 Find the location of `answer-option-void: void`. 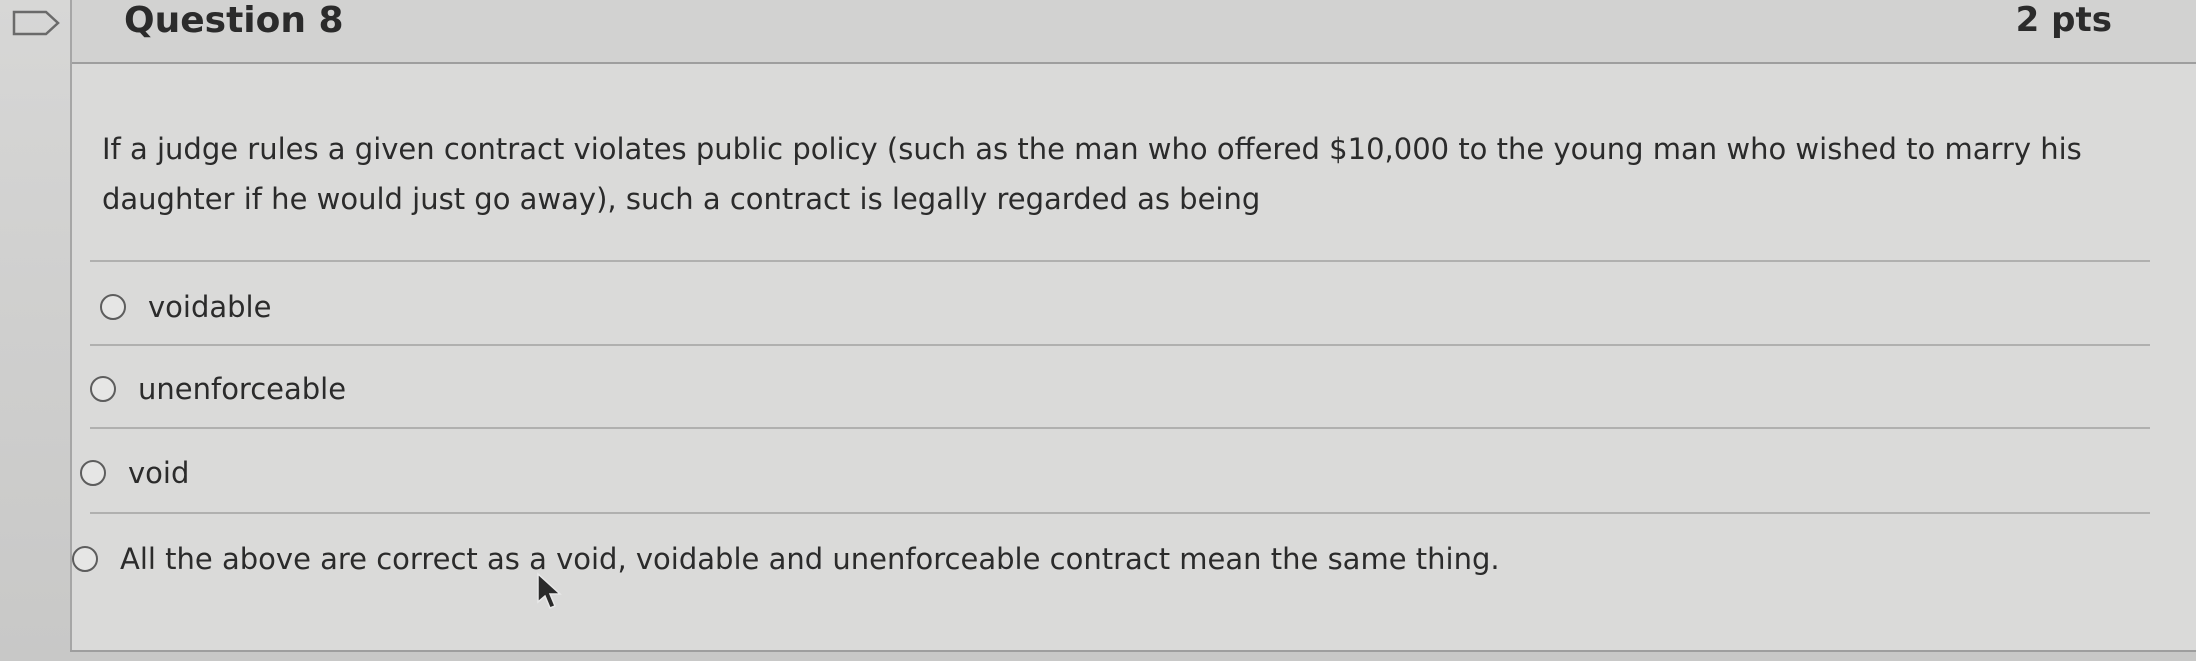

answer-option-void: void is located at coordinates (134, 473).